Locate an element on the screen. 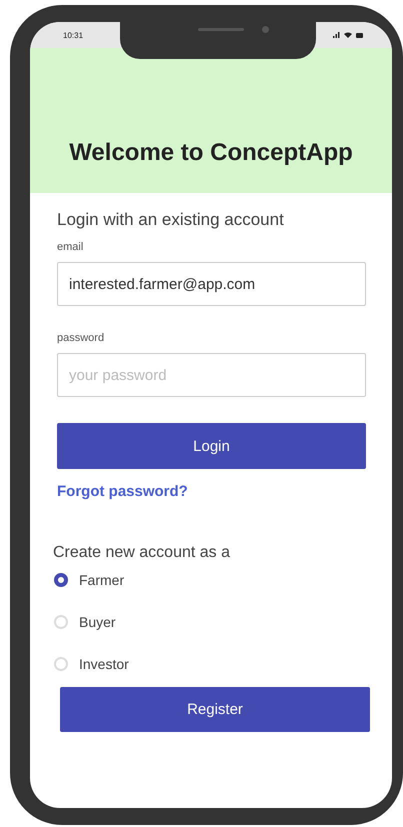 This screenshot has height=827, width=403. role-label: Buyer is located at coordinates (97, 622).